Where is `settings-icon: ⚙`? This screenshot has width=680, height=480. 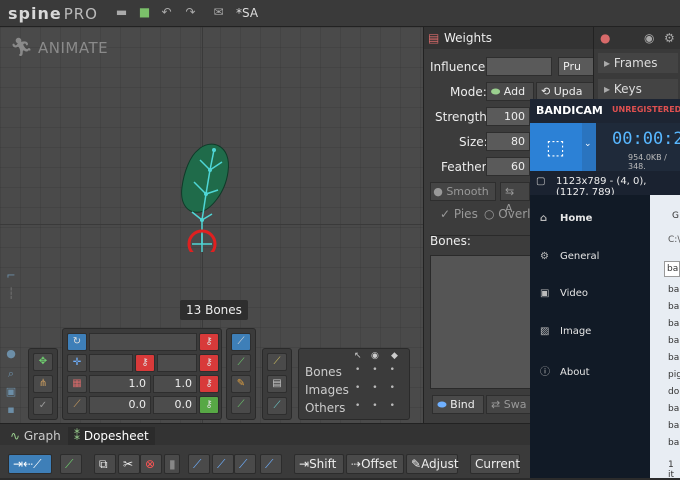
settings-icon: ⚙ is located at coordinates (669, 38).